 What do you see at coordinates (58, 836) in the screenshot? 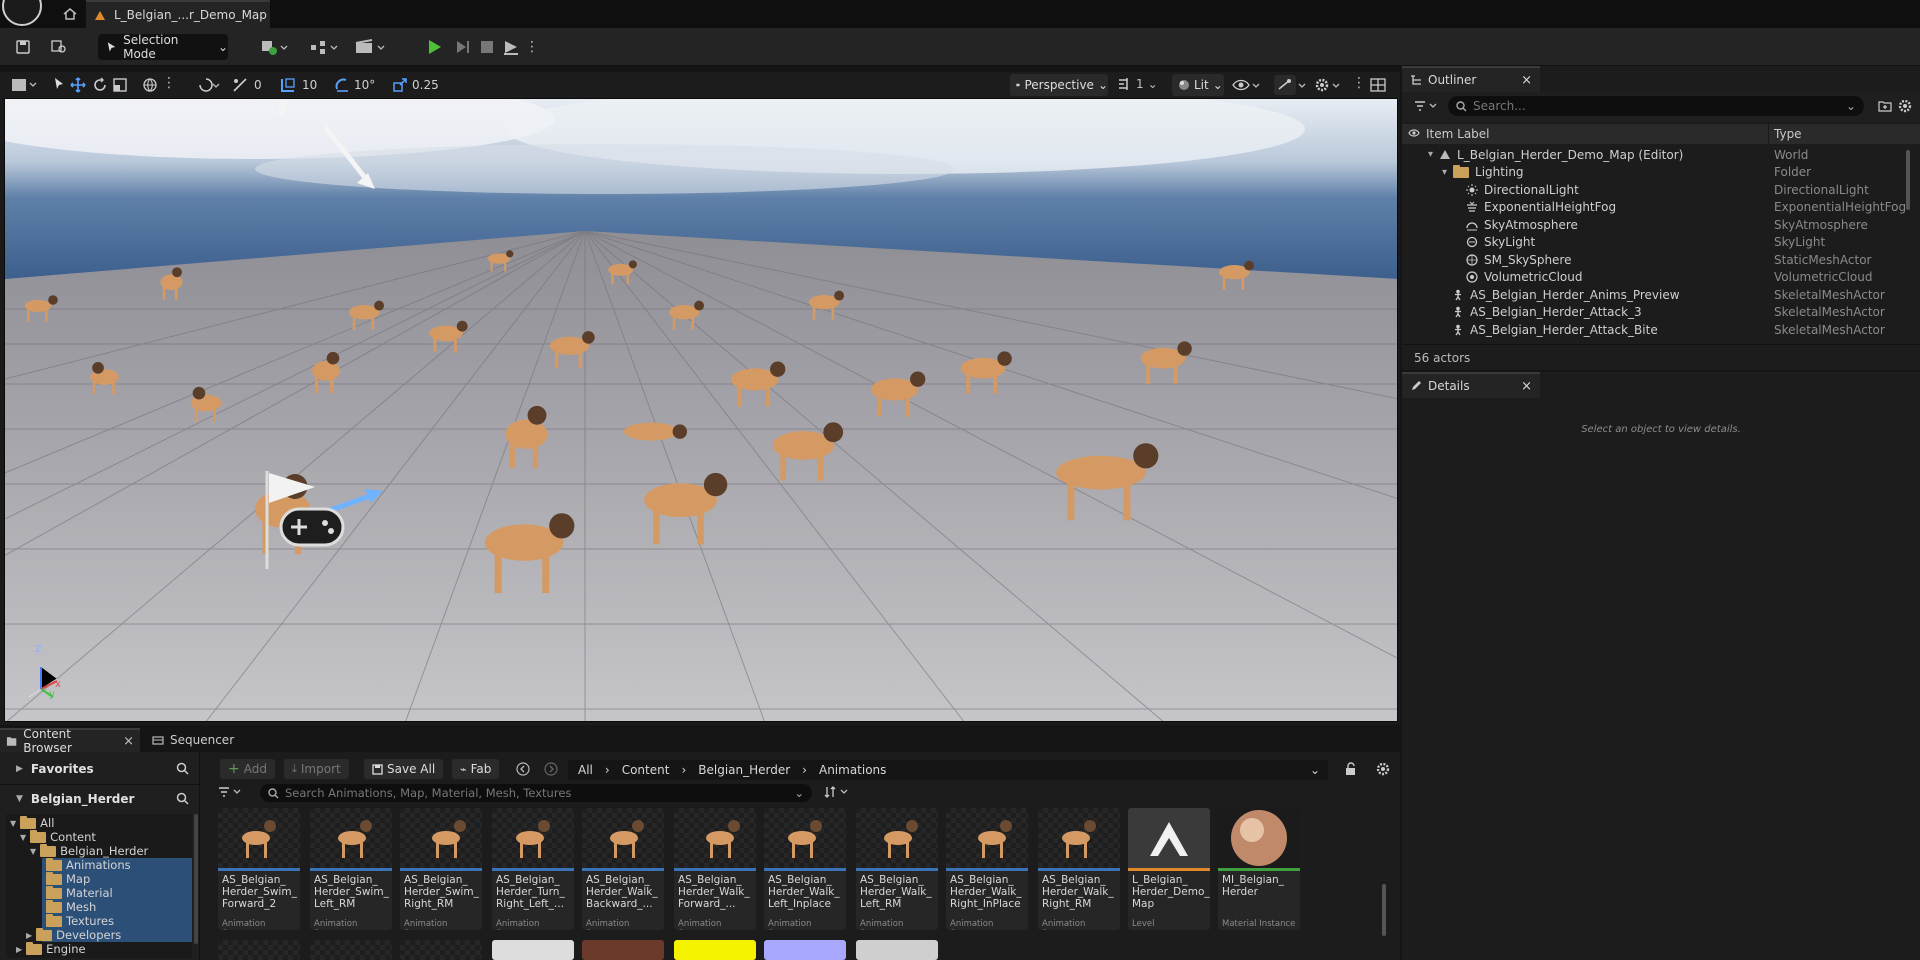
I see `tree-item-content: ▼ Content` at bounding box center [58, 836].